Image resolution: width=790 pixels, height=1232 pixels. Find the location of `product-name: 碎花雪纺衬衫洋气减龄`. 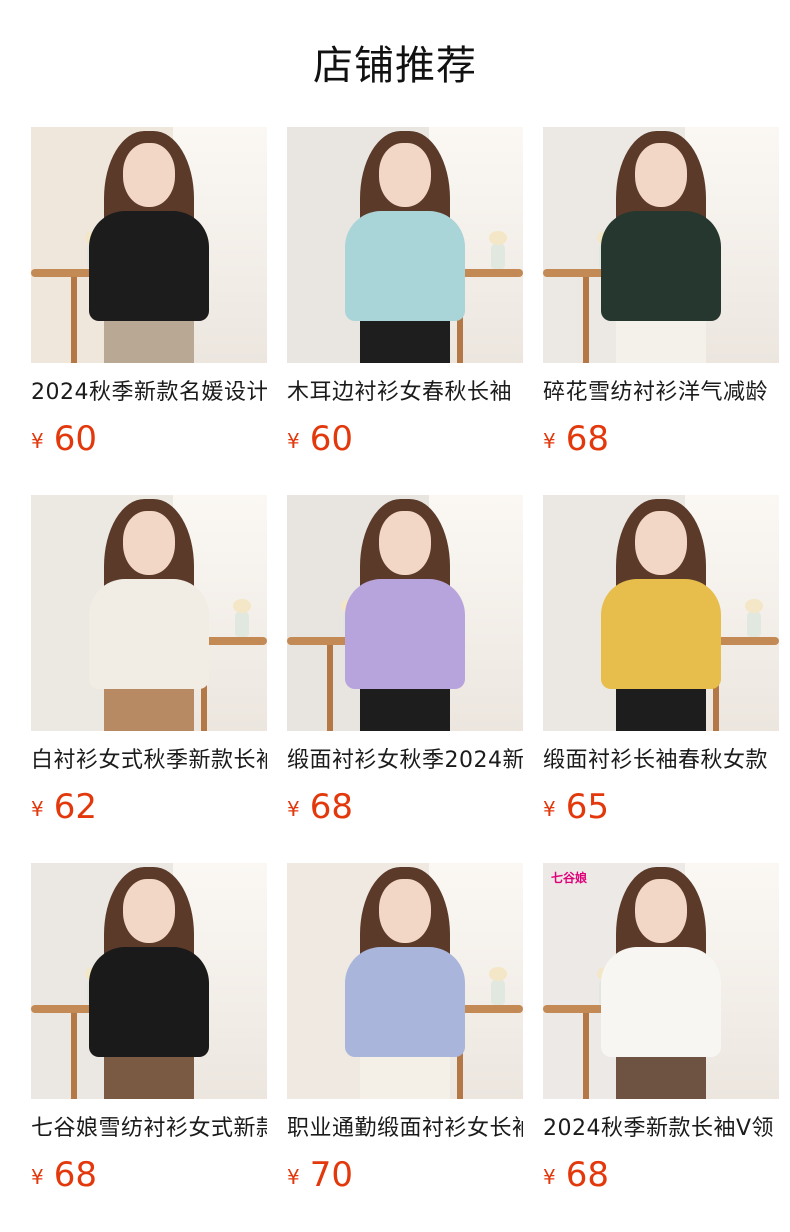

product-name: 碎花雪纺衬衫洋气减龄 is located at coordinates (661, 393).